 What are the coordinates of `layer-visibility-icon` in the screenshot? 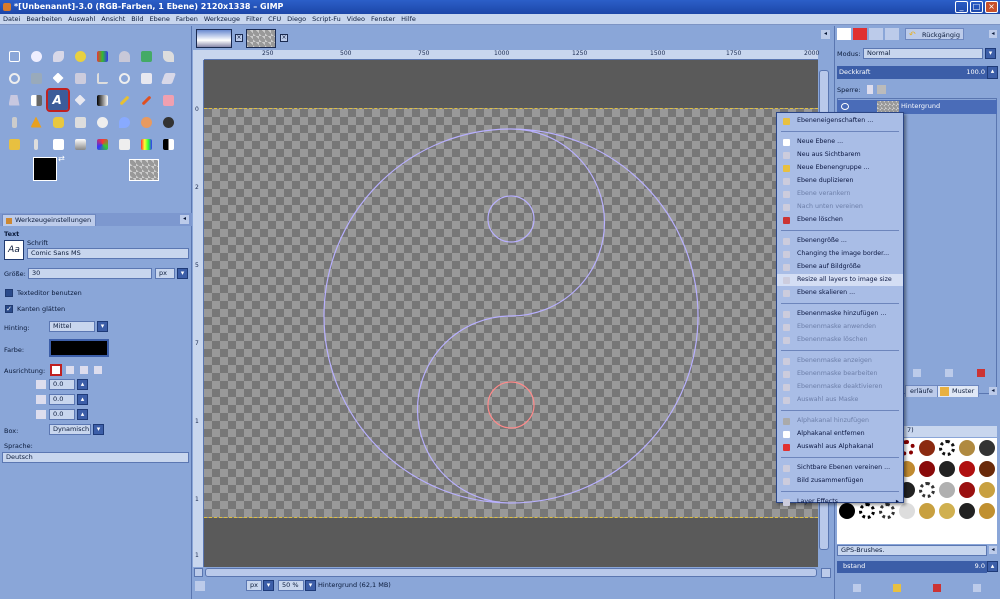 It's located at (845, 106).